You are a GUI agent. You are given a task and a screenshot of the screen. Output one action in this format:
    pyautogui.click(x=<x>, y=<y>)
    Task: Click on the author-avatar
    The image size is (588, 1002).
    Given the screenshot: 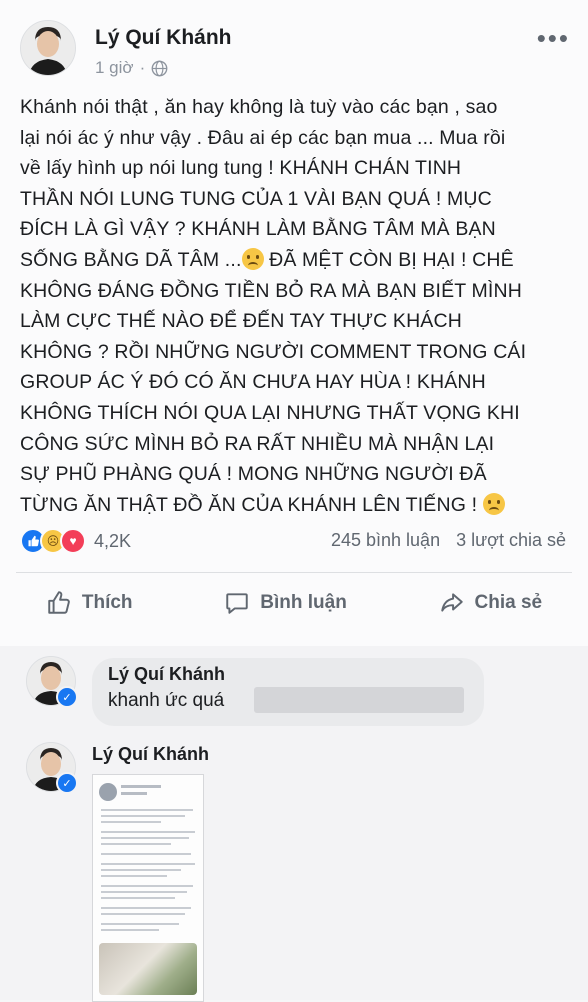 What is the action you would take?
    pyautogui.click(x=48, y=48)
    